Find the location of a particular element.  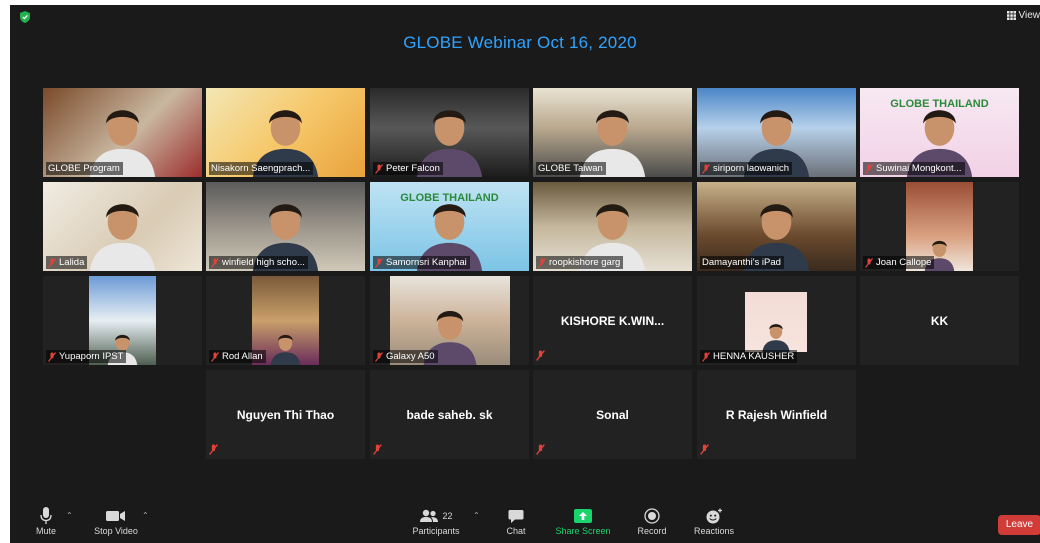

participant-name: Nguyen Thi Thao is located at coordinates (285, 415).